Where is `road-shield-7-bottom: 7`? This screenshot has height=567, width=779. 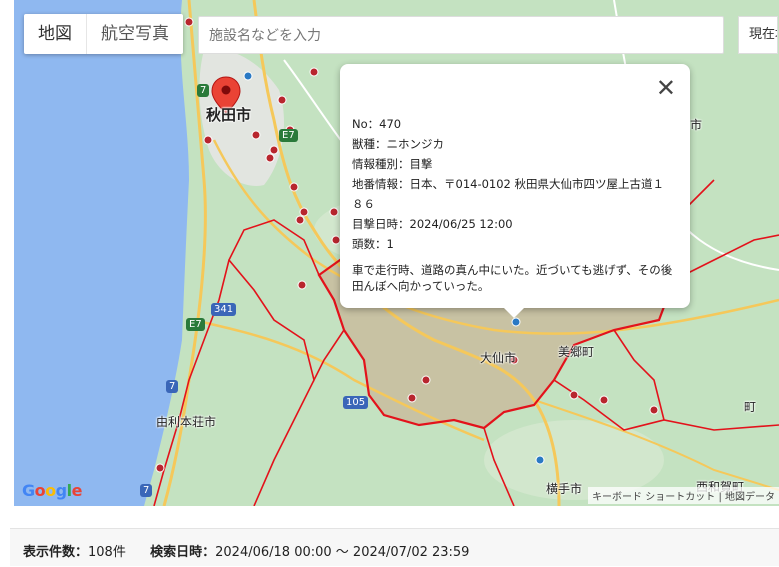
road-shield-7-bottom: 7 is located at coordinates (146, 490).